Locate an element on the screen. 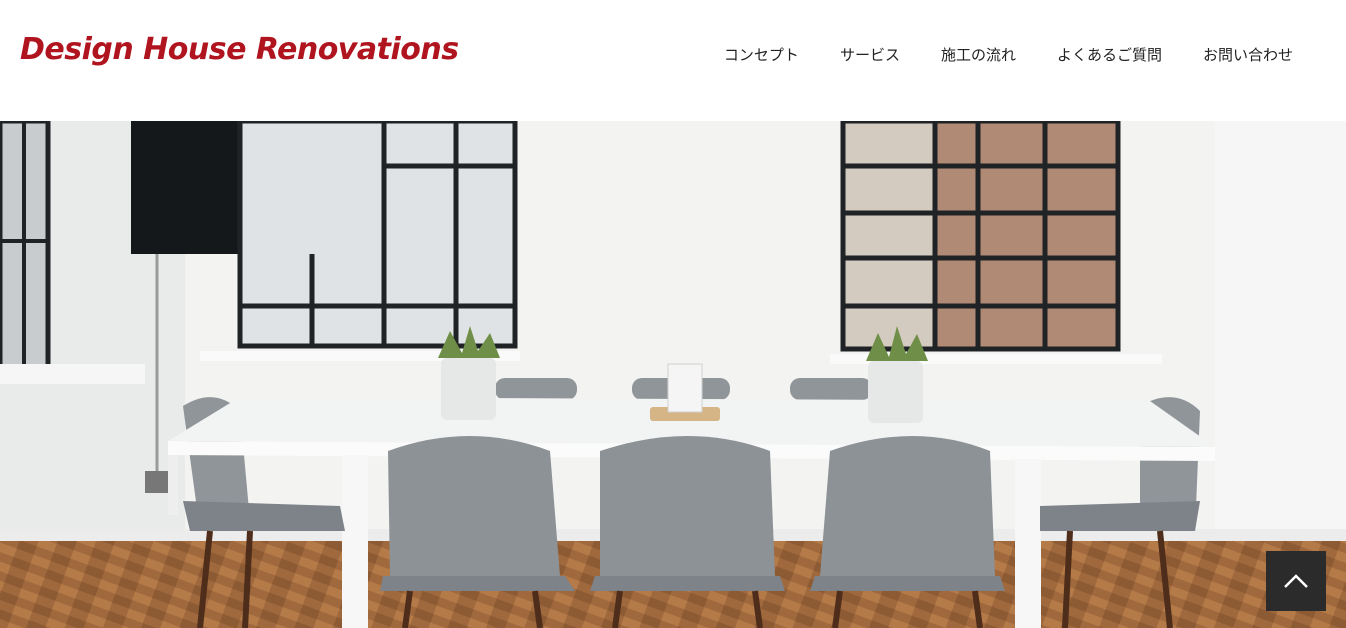 The image size is (1346, 628). chevron-up-icon is located at coordinates (1296, 581).